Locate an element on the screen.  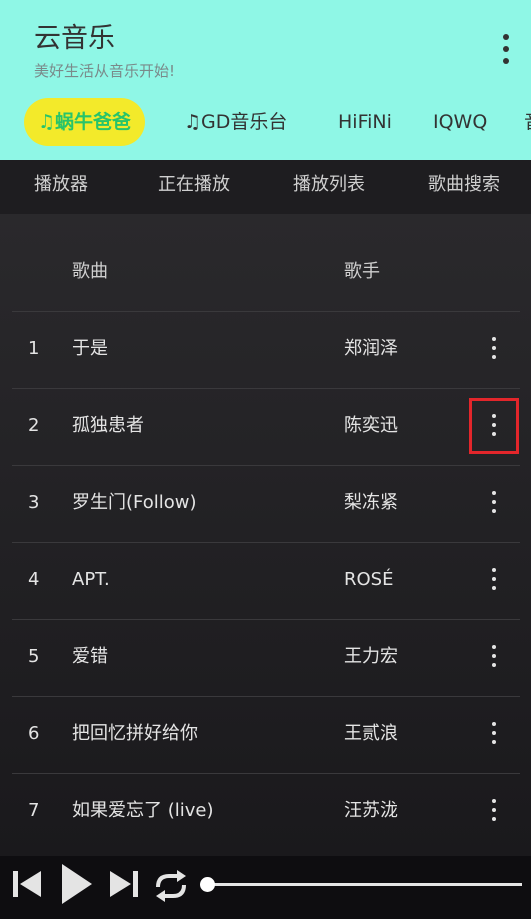
app-title: 云音乐 is located at coordinates (74, 38).